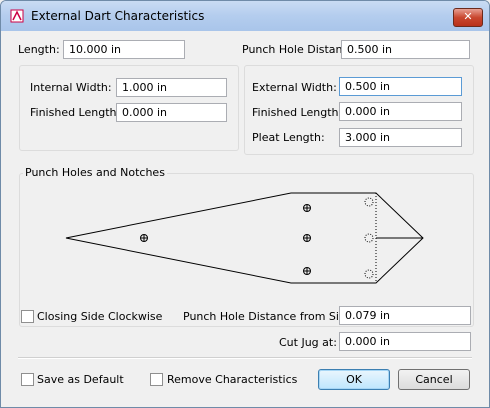  What do you see at coordinates (405, 341) in the screenshot?
I see `cut-jug-input` at bounding box center [405, 341].